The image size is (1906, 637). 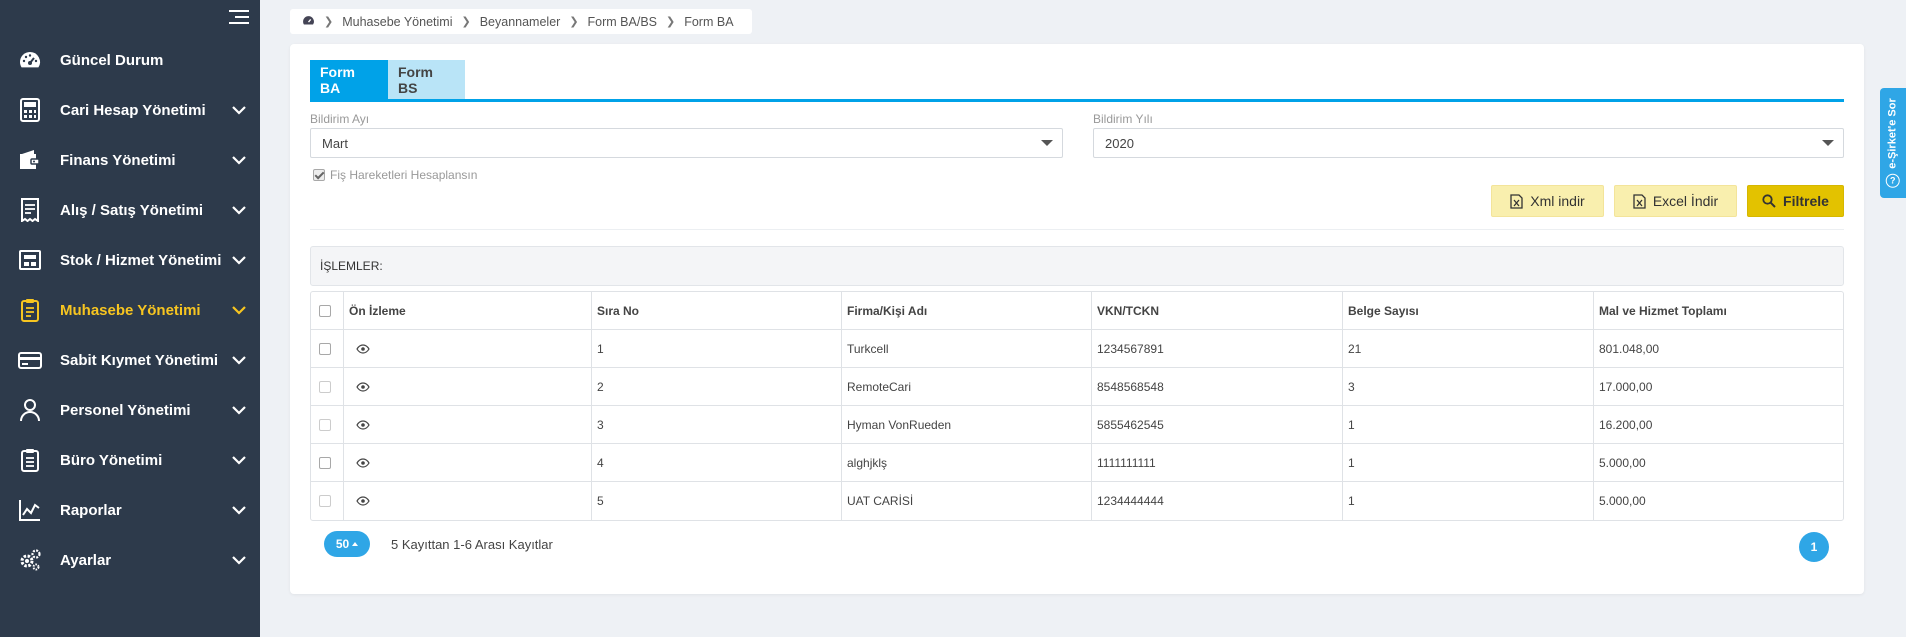 I want to click on breadcrumb-item: Muhasebe Yönetimi, so click(x=397, y=22).